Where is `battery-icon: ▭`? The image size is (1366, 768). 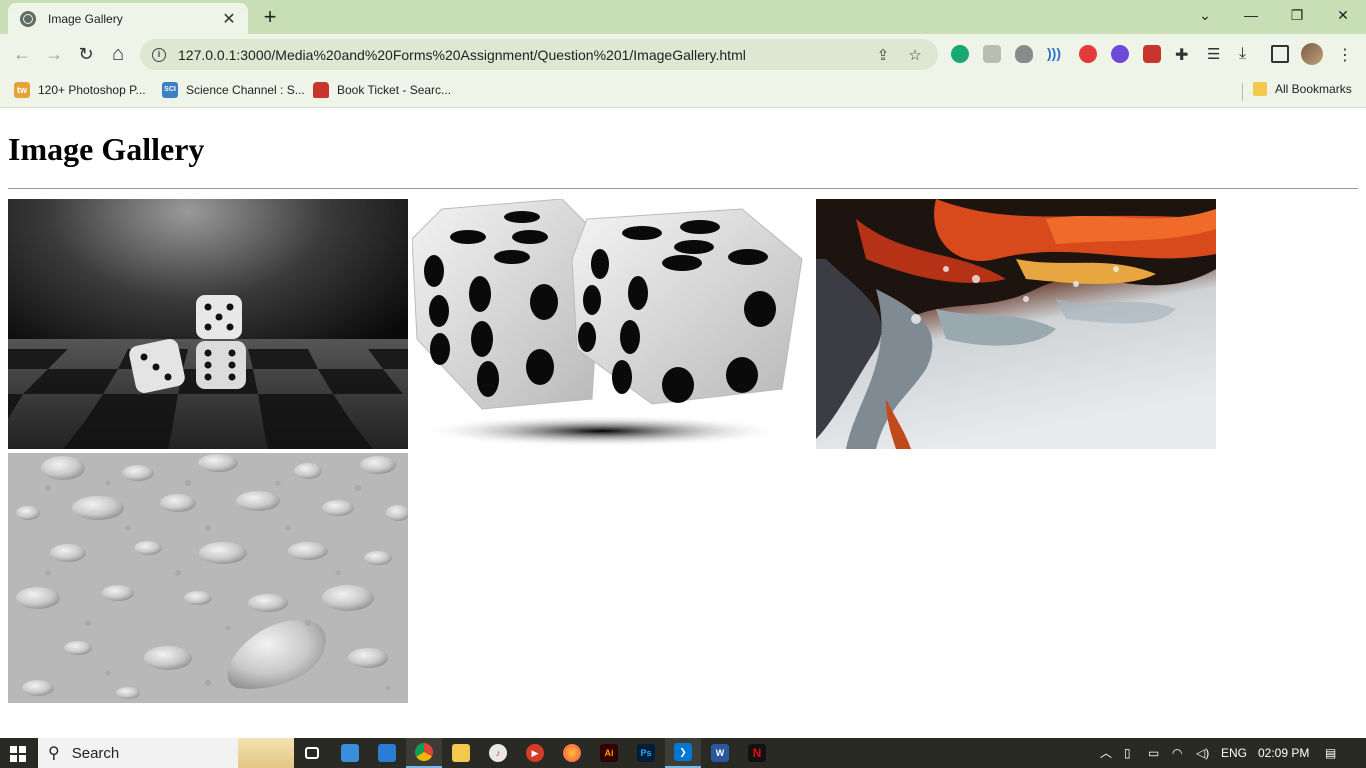 battery-icon: ▭ is located at coordinates (1153, 753).